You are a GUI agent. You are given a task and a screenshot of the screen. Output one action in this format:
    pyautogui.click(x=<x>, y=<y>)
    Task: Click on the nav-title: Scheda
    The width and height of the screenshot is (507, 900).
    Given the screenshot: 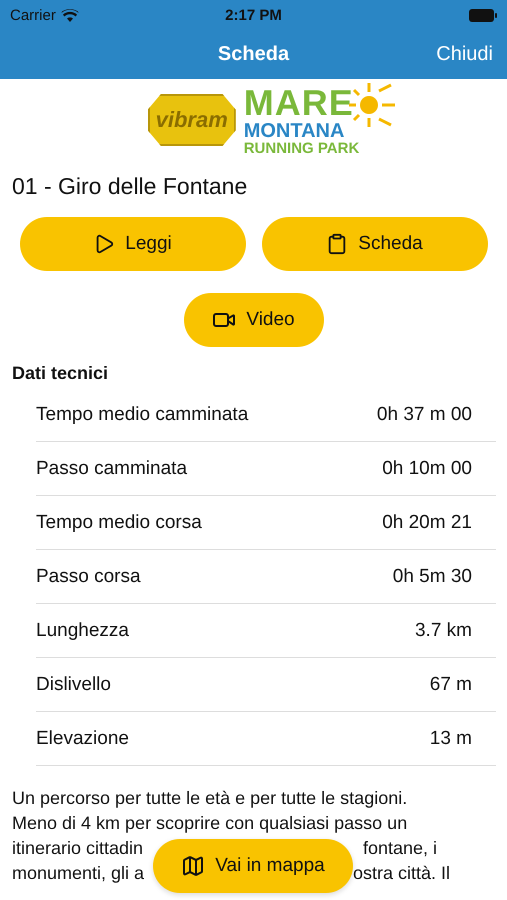 What is the action you would take?
    pyautogui.click(x=254, y=54)
    